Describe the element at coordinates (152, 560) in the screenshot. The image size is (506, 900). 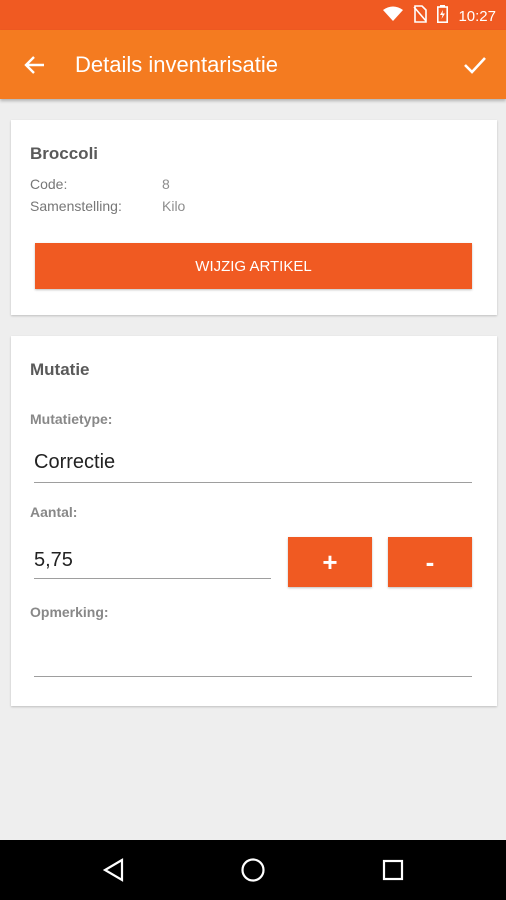
I see `amount-input: 5,75` at that location.